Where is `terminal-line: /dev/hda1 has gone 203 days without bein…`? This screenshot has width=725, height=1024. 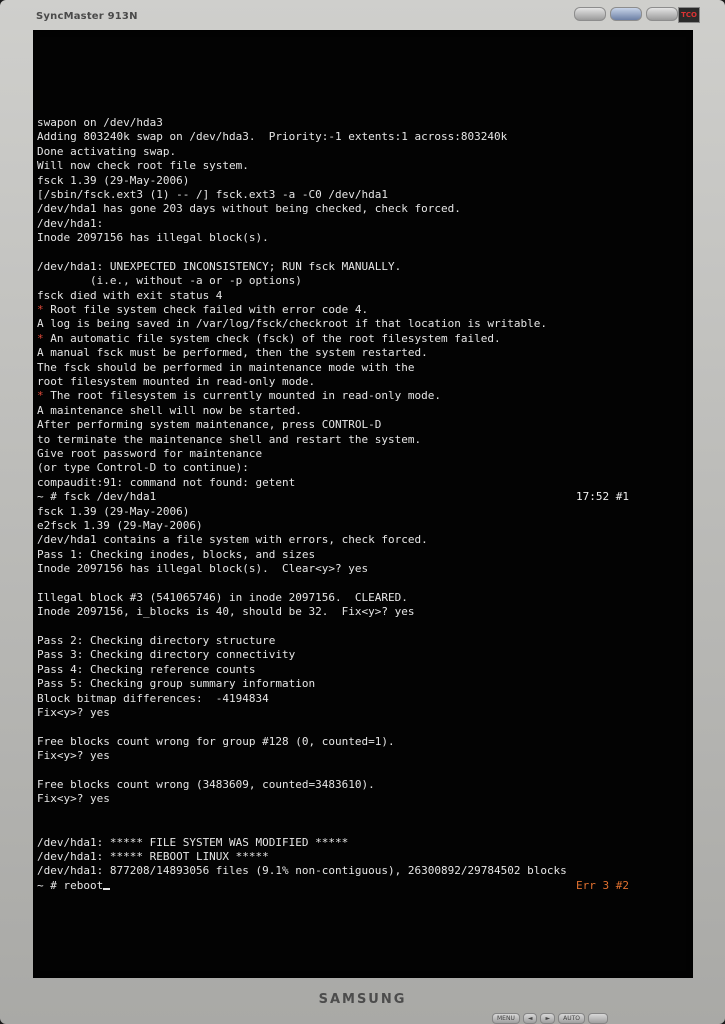 terminal-line: /dev/hda1 has gone 203 days without bein… is located at coordinates (362, 209).